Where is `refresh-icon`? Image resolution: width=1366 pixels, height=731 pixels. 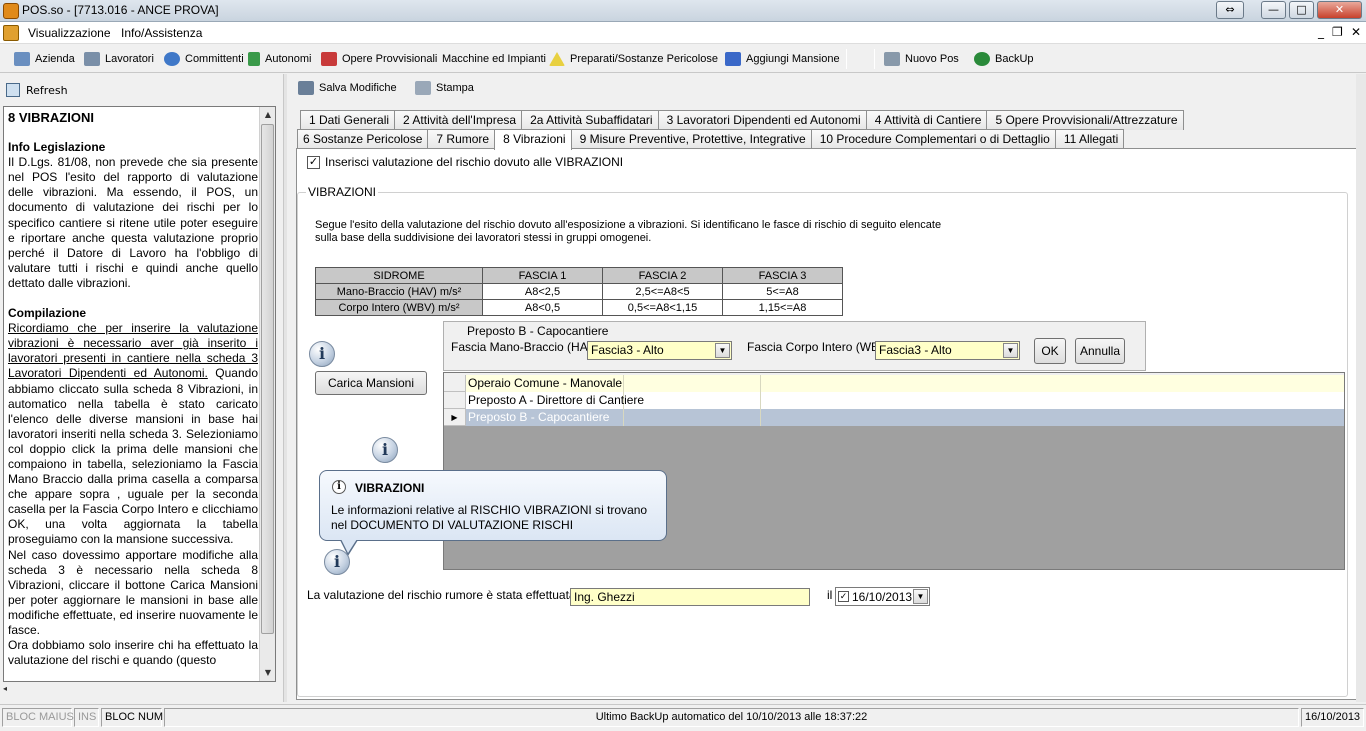 refresh-icon is located at coordinates (13, 90).